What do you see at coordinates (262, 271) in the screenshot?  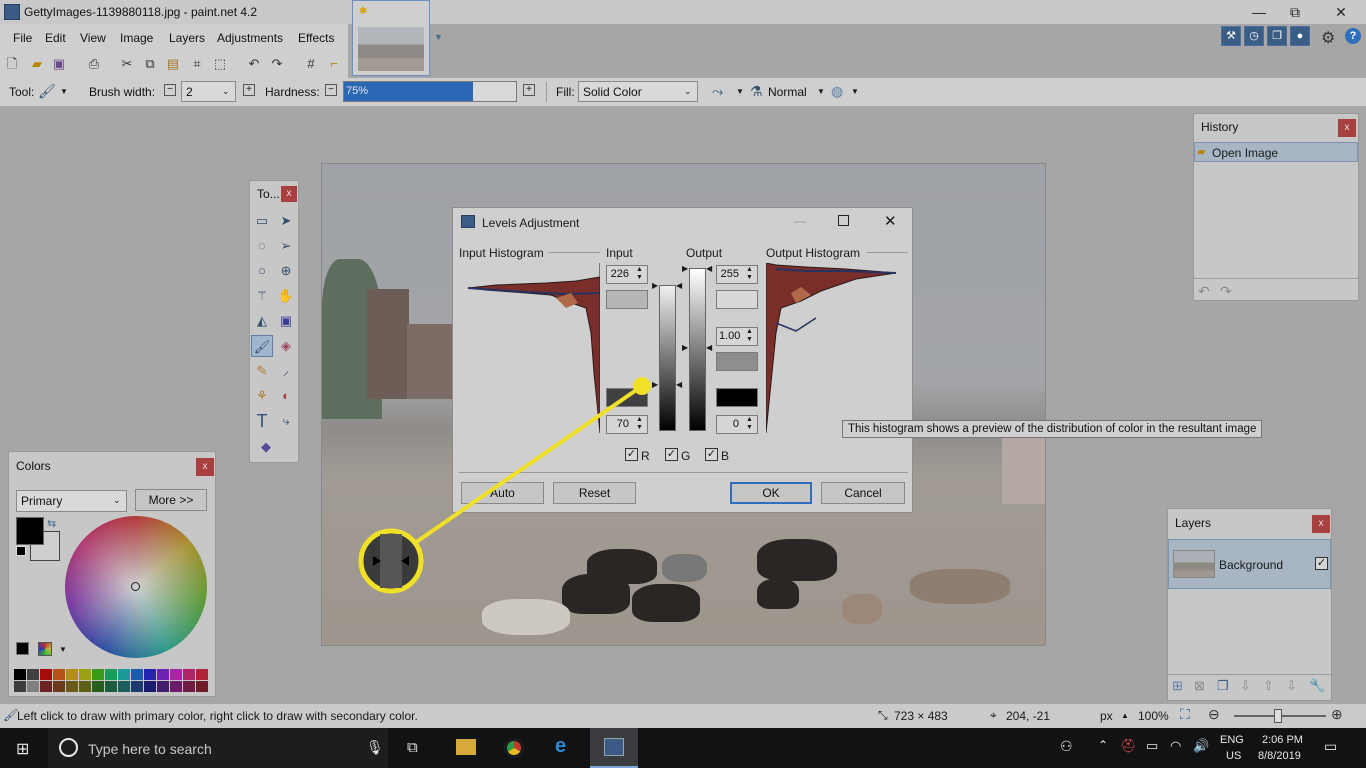 I see `ellipse-select-icon: ○` at bounding box center [262, 271].